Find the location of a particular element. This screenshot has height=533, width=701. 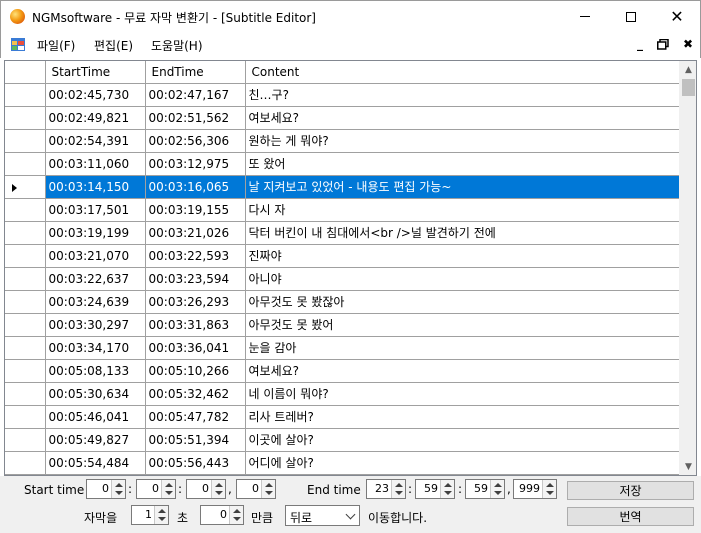

table-row: 00:05:46,041 00:05:47,782 리사 트레버? is located at coordinates (342, 417).